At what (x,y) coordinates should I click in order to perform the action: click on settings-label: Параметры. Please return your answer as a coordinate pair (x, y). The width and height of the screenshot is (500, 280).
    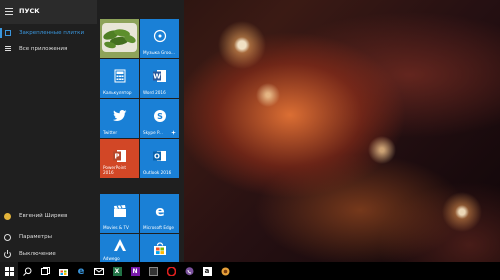
    Looking at the image, I should click on (35, 237).